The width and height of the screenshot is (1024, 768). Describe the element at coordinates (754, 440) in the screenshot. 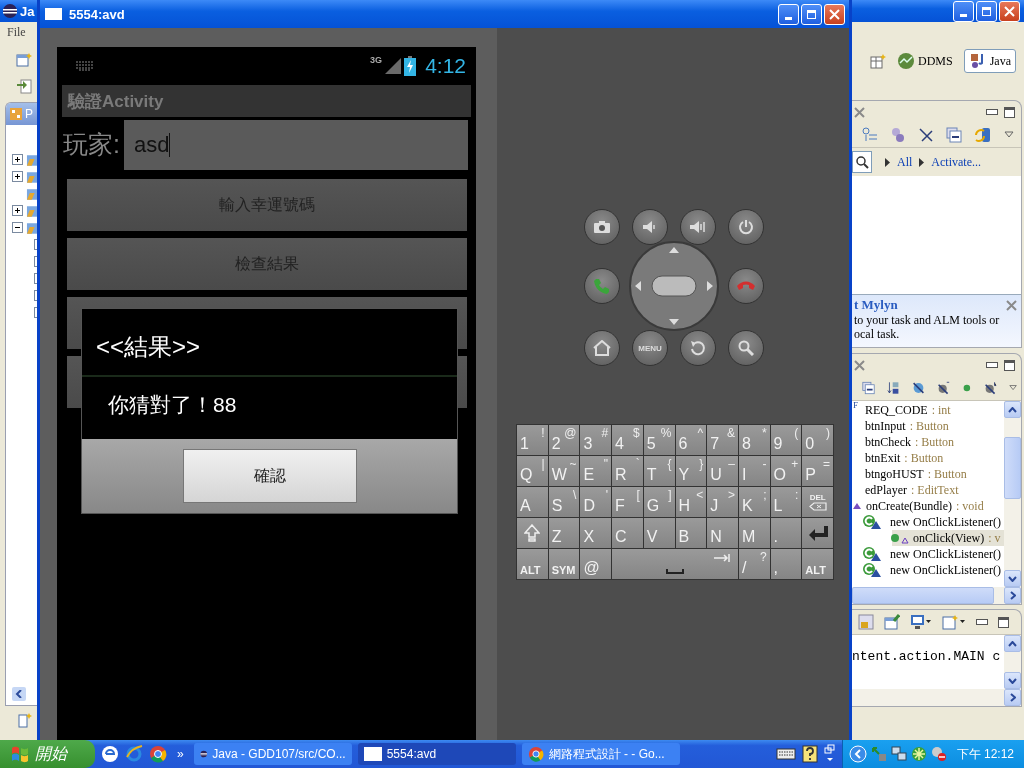

I see `keyboard-key: 8 *` at that location.